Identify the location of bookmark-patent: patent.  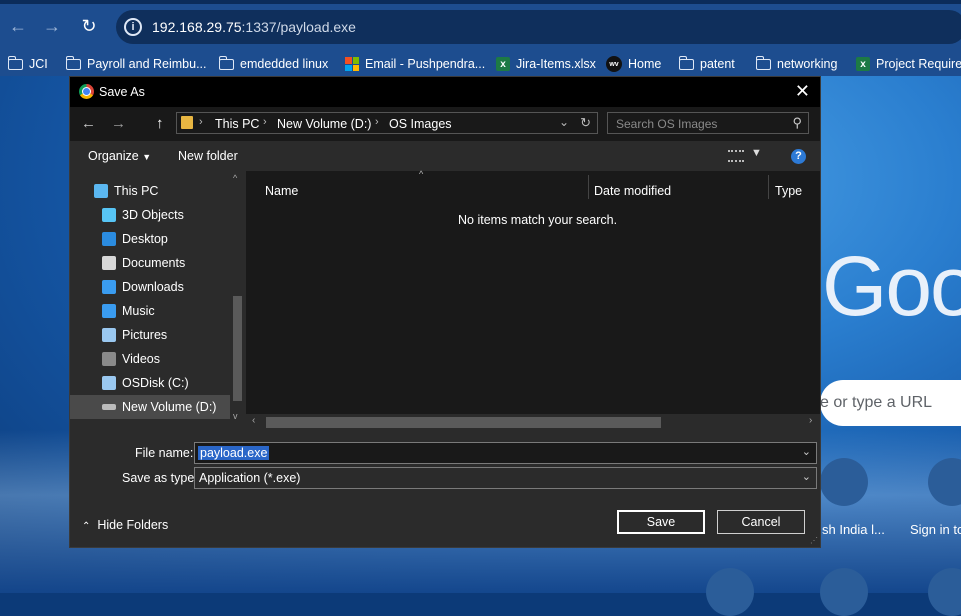
(706, 64).